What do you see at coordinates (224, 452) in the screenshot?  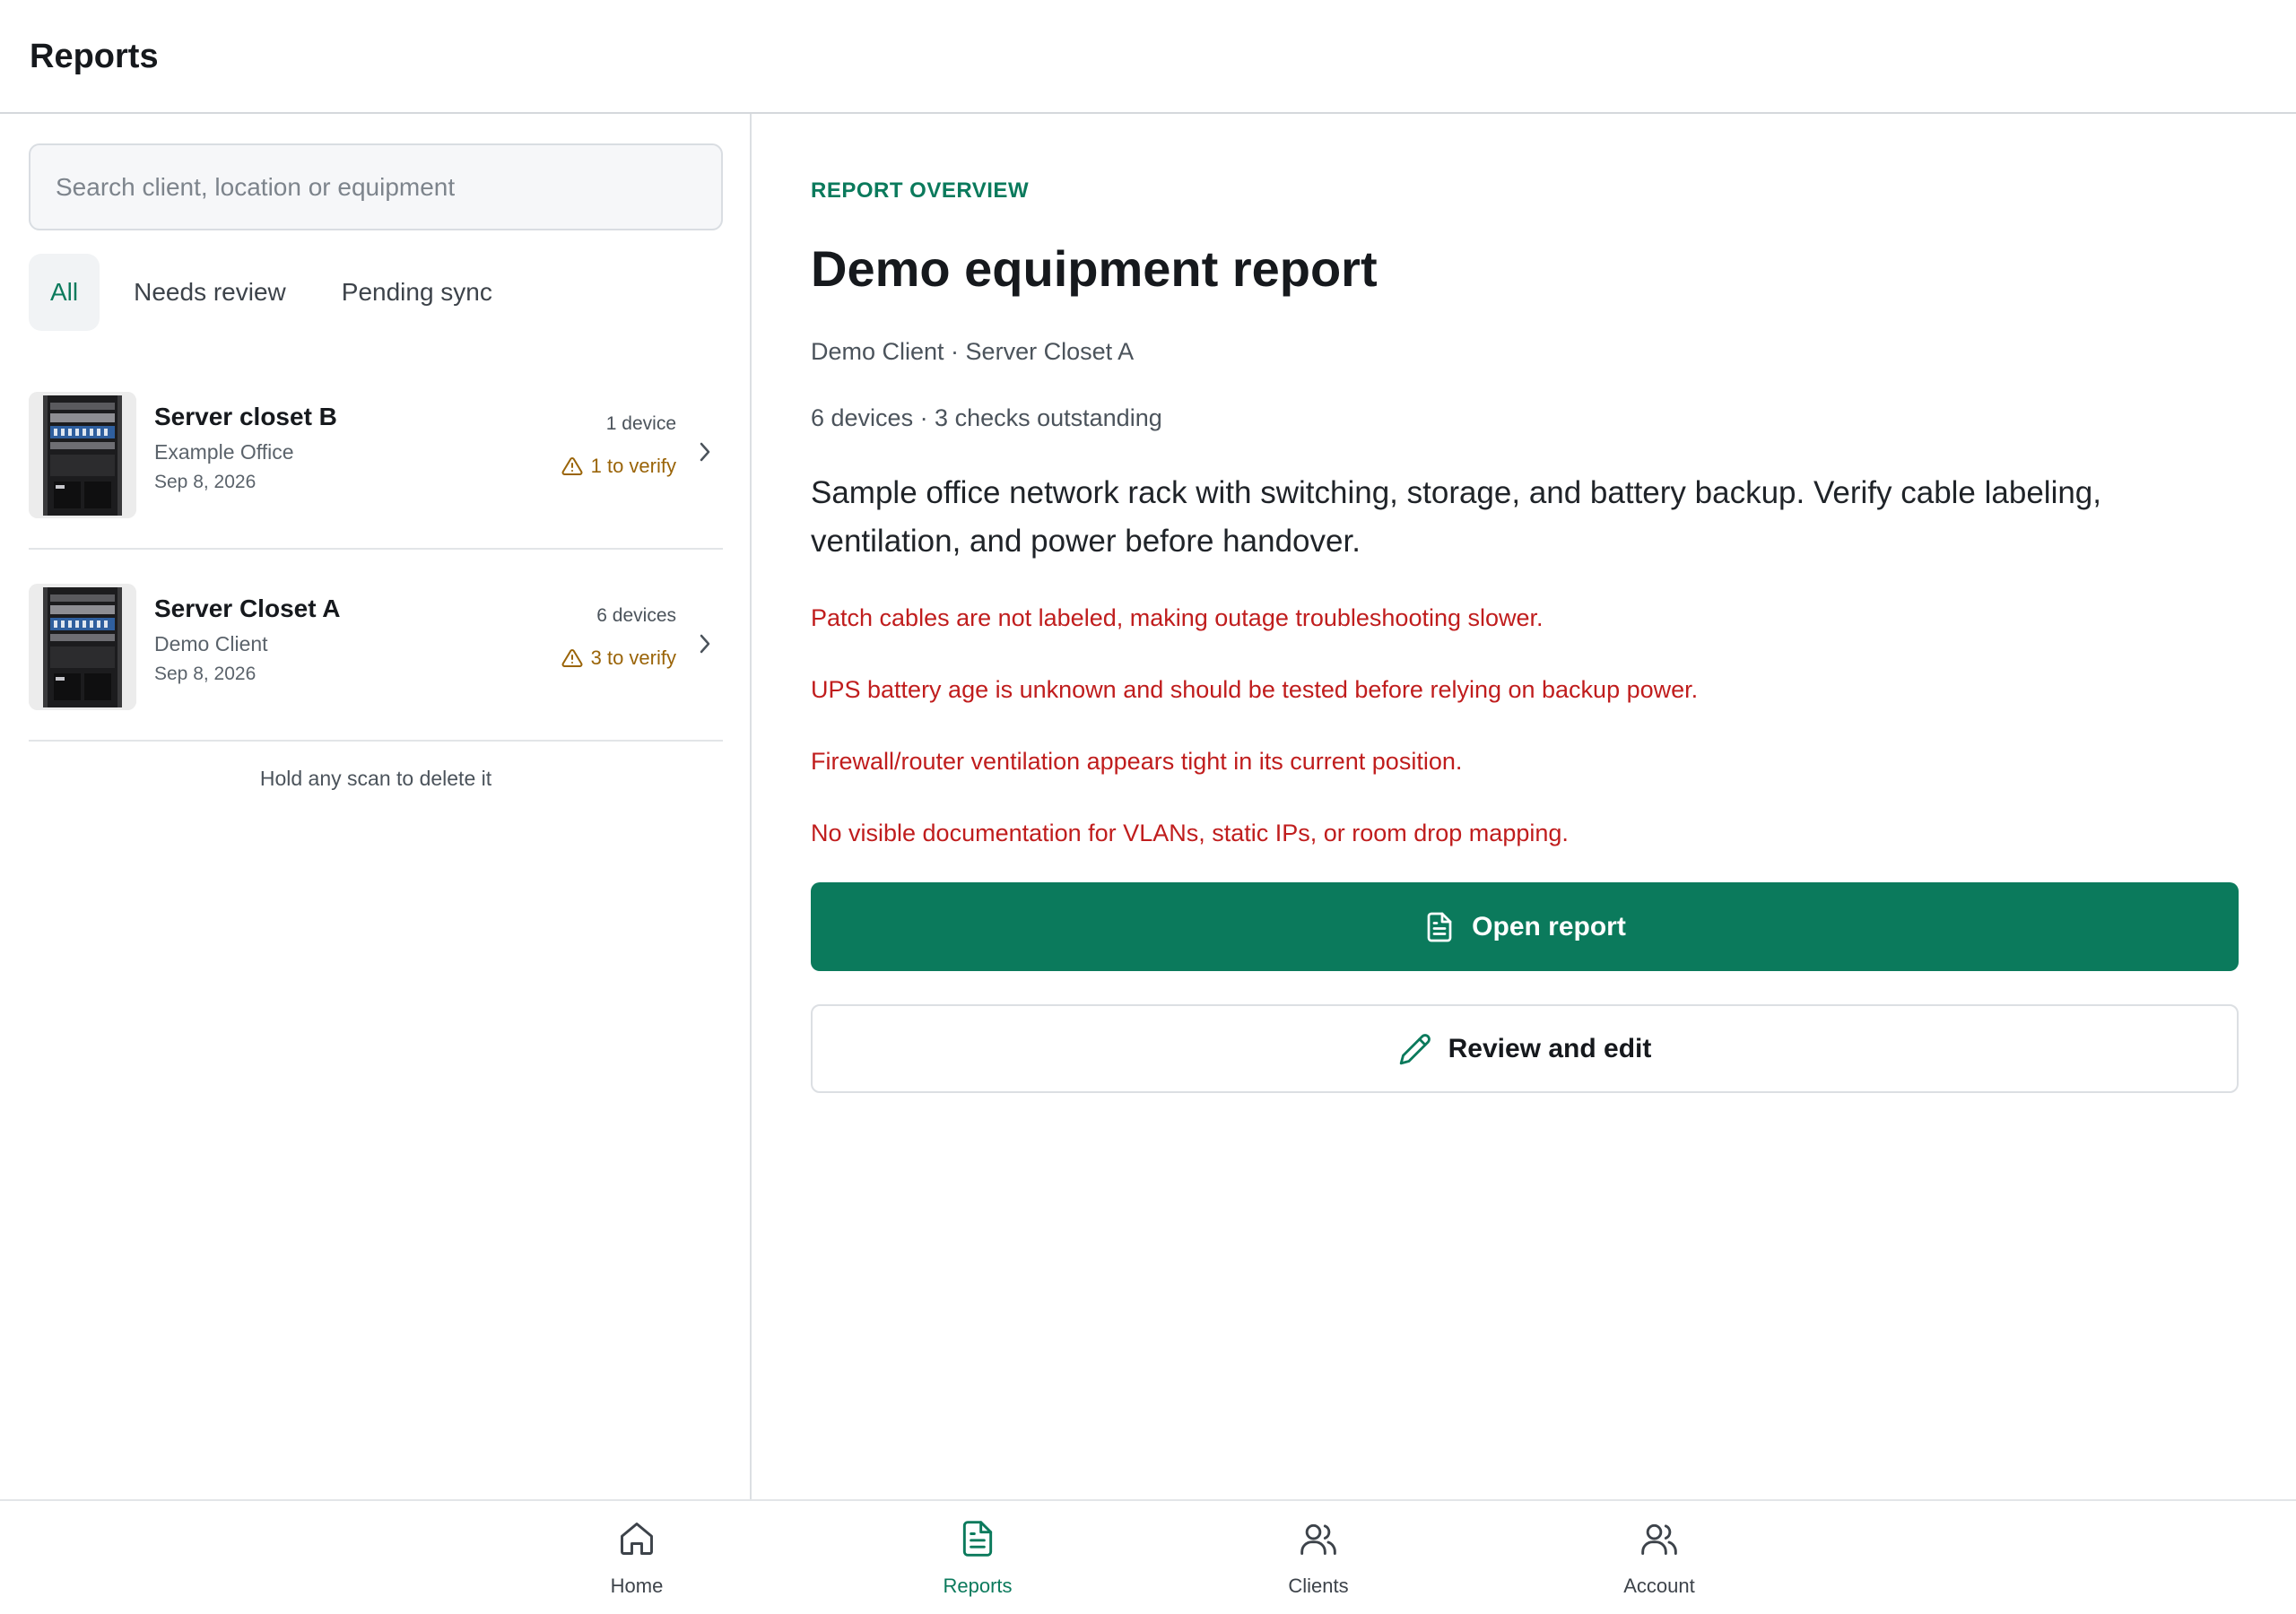 I see `report-client: Example Office` at bounding box center [224, 452].